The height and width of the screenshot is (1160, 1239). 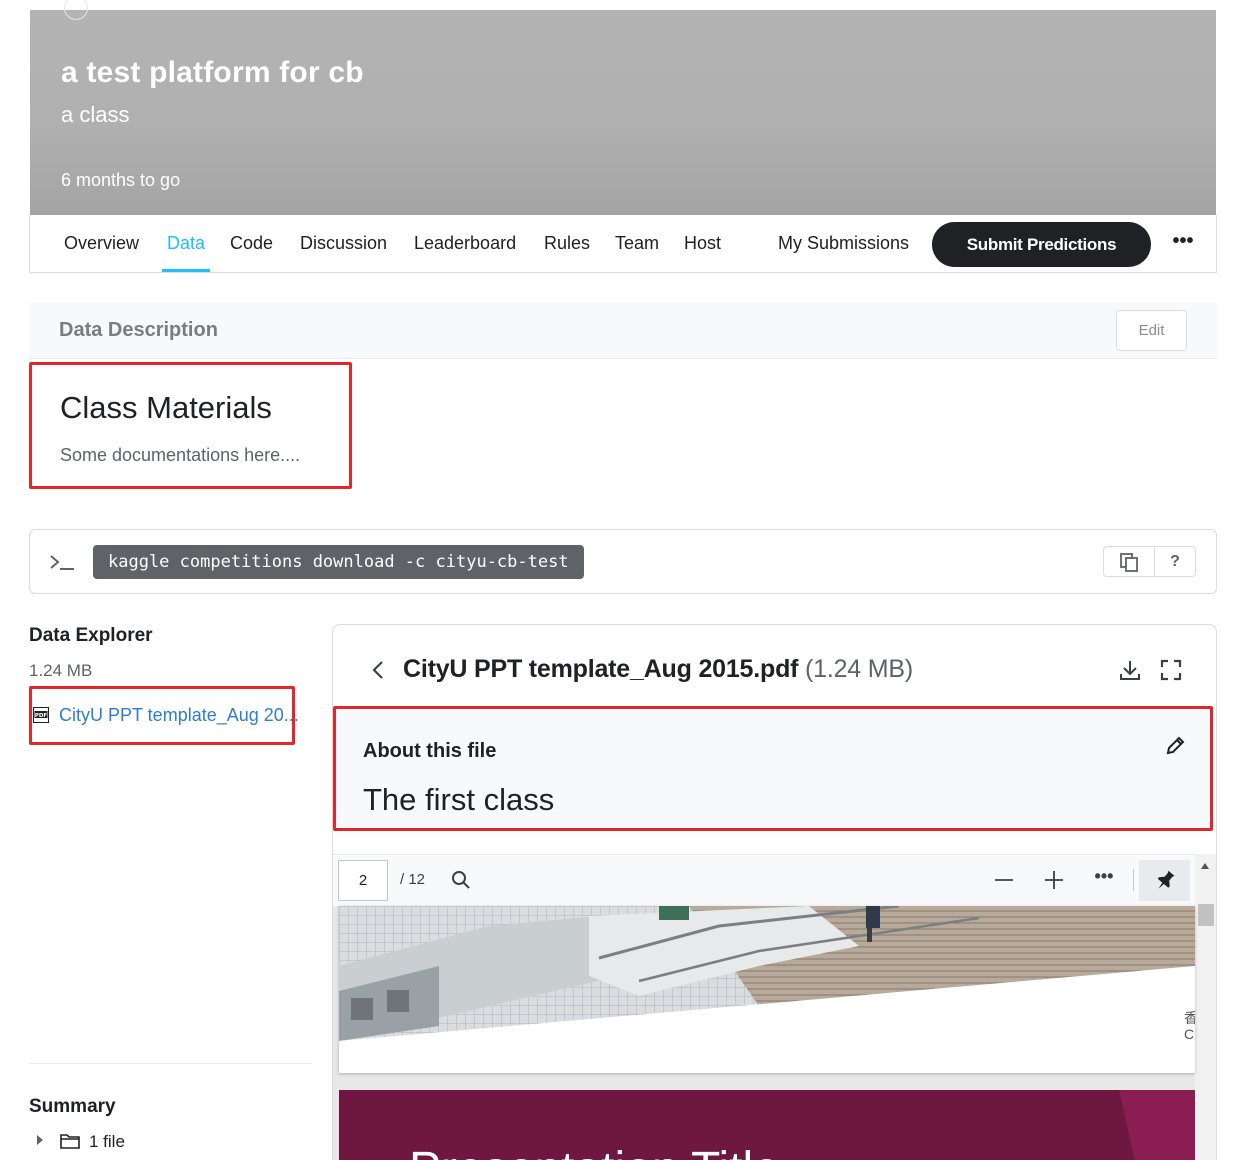 I want to click on folder-icon, so click(x=70, y=1141).